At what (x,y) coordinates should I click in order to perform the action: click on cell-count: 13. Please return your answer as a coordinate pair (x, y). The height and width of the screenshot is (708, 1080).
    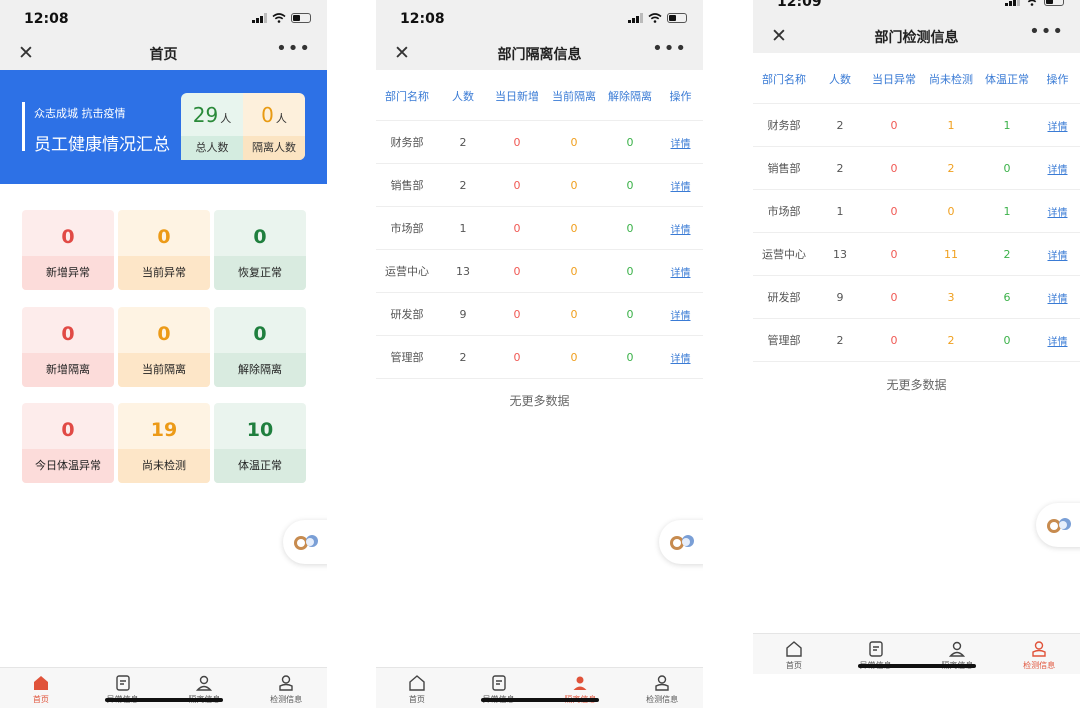
    Looking at the image, I should click on (840, 254).